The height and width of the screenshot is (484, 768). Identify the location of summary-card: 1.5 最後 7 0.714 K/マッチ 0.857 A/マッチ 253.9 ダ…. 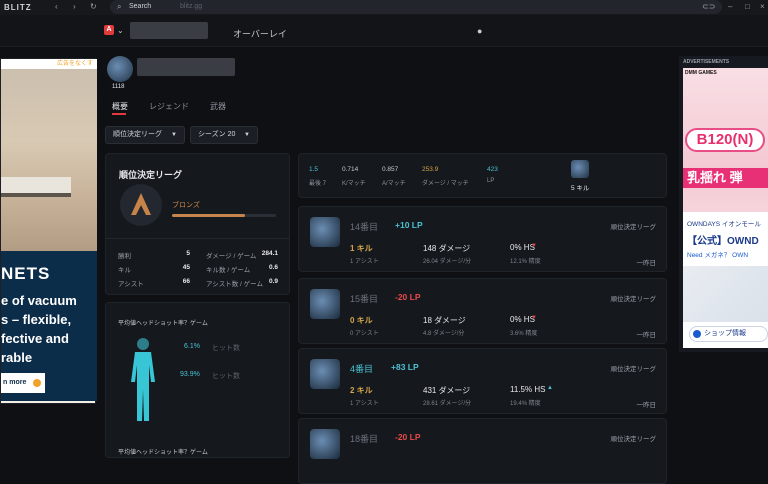
(482, 175).